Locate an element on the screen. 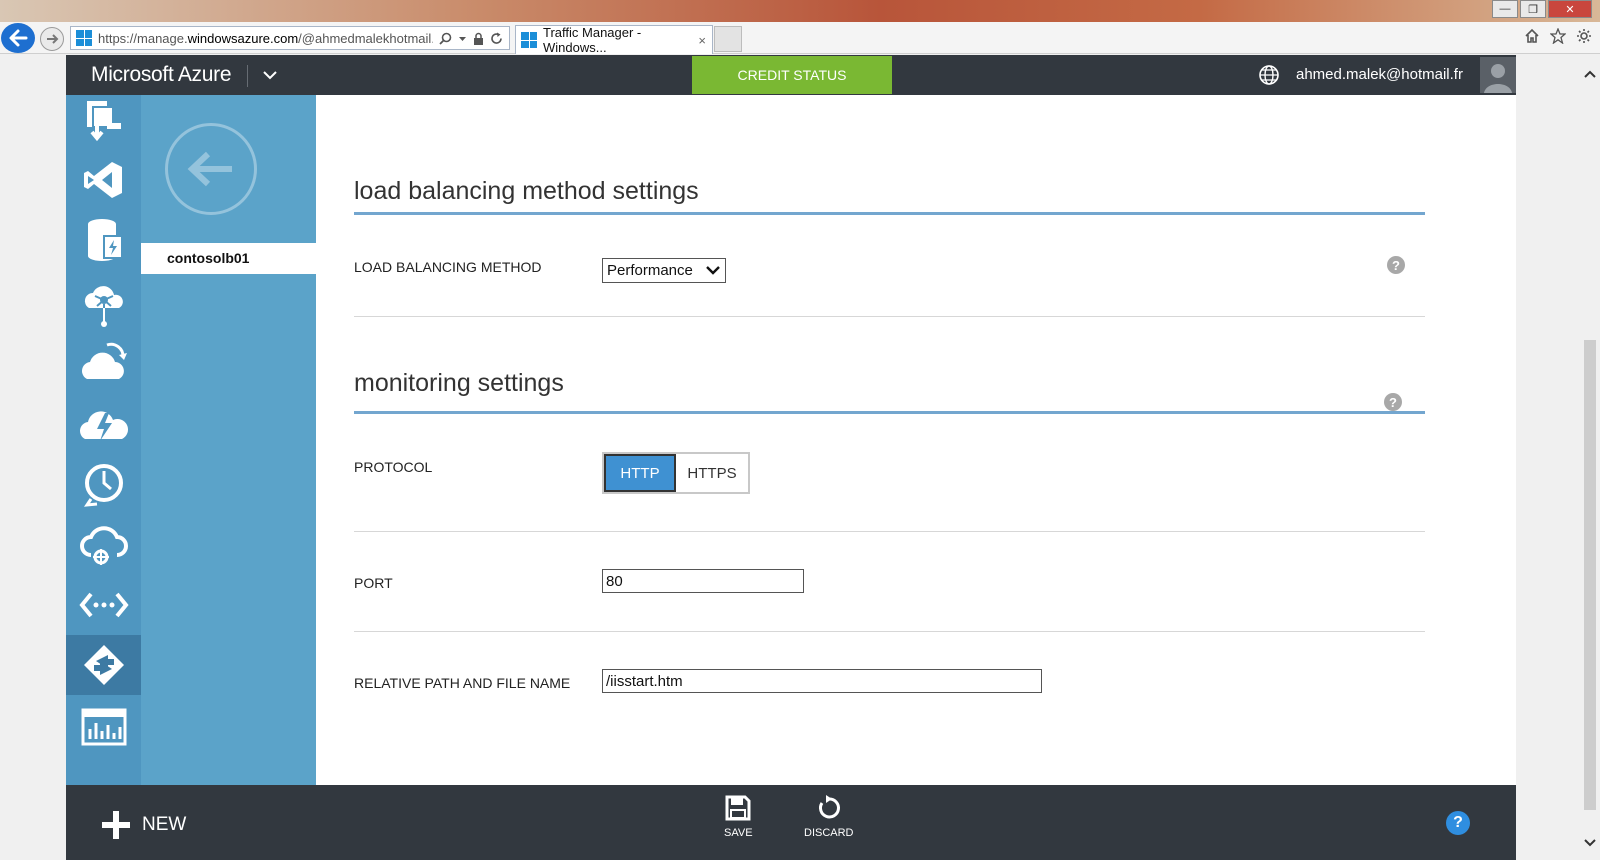  back-button is located at coordinates (211, 169).